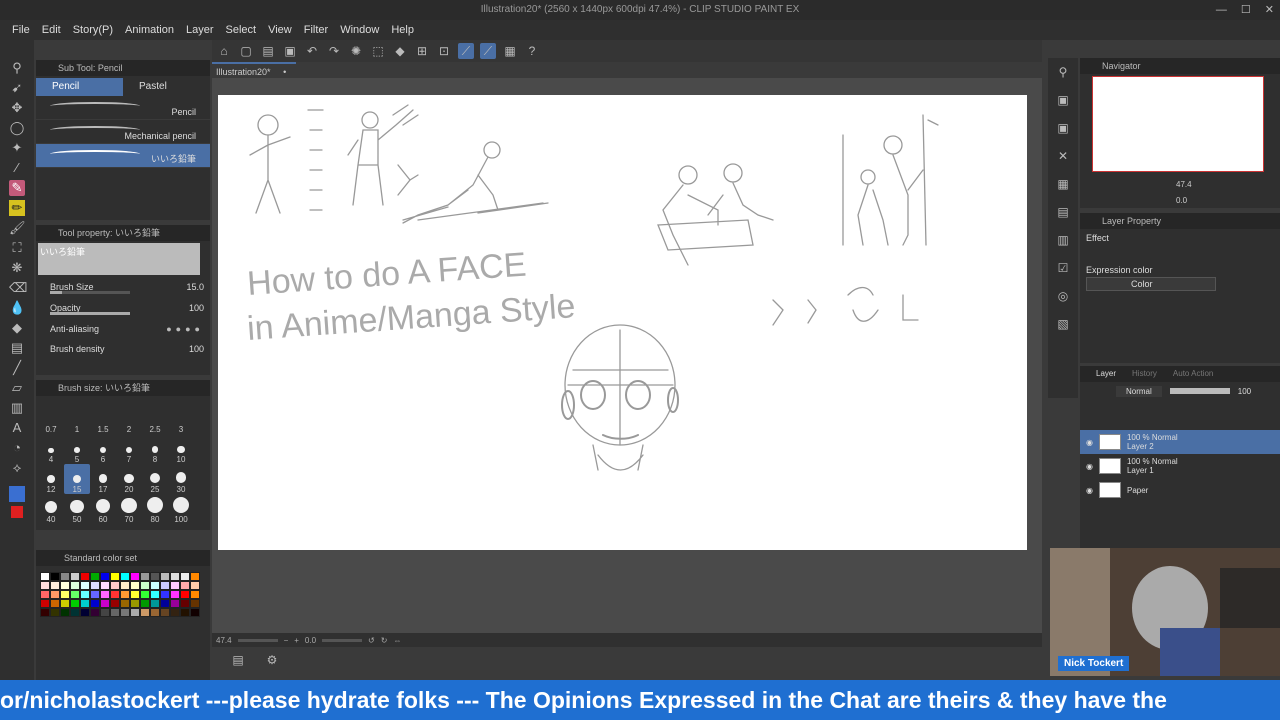 The height and width of the screenshot is (720, 1280). Describe the element at coordinates (1063, 128) in the screenshot. I see `material-2-icon: ▣` at that location.